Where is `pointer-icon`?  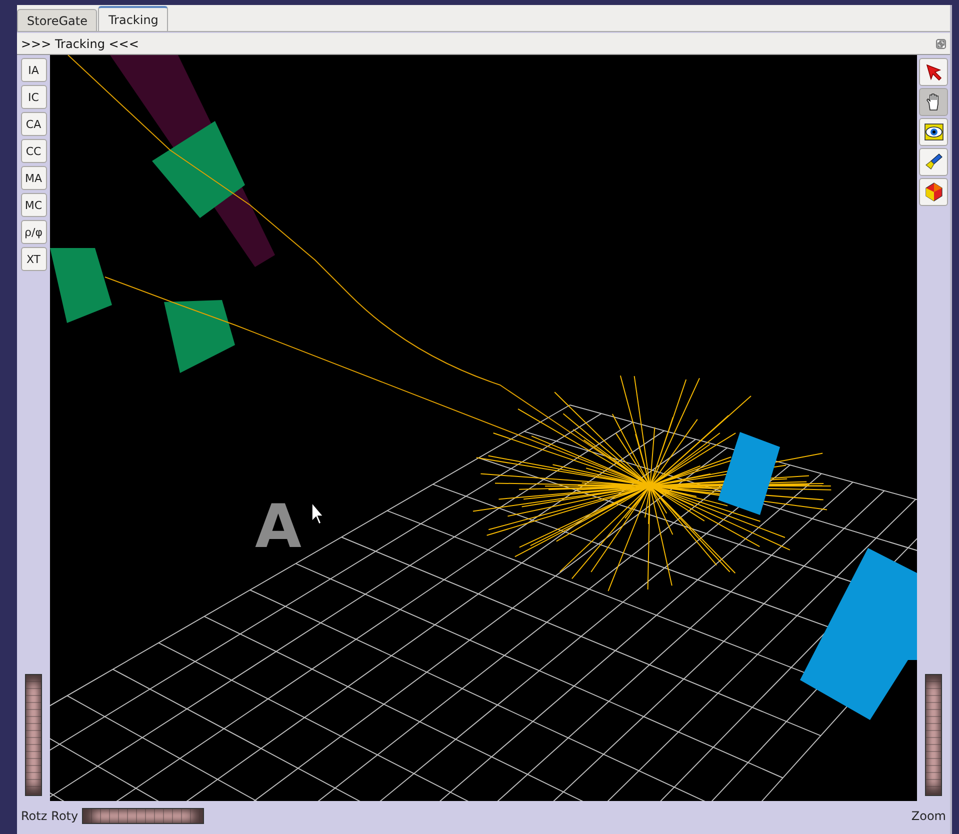 pointer-icon is located at coordinates (934, 72).